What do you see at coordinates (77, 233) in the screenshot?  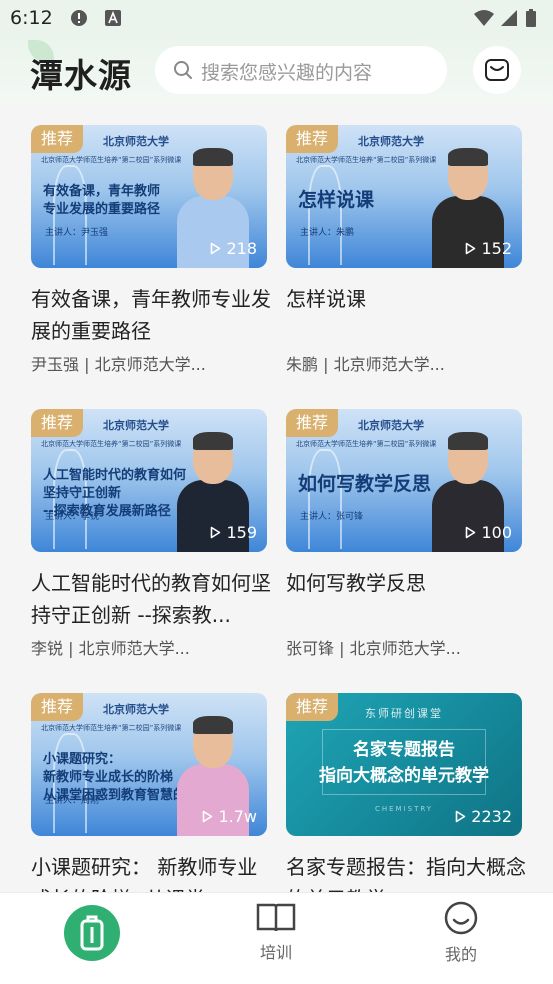 I see `thumb-speaker: 主讲人：尹玉强` at bounding box center [77, 233].